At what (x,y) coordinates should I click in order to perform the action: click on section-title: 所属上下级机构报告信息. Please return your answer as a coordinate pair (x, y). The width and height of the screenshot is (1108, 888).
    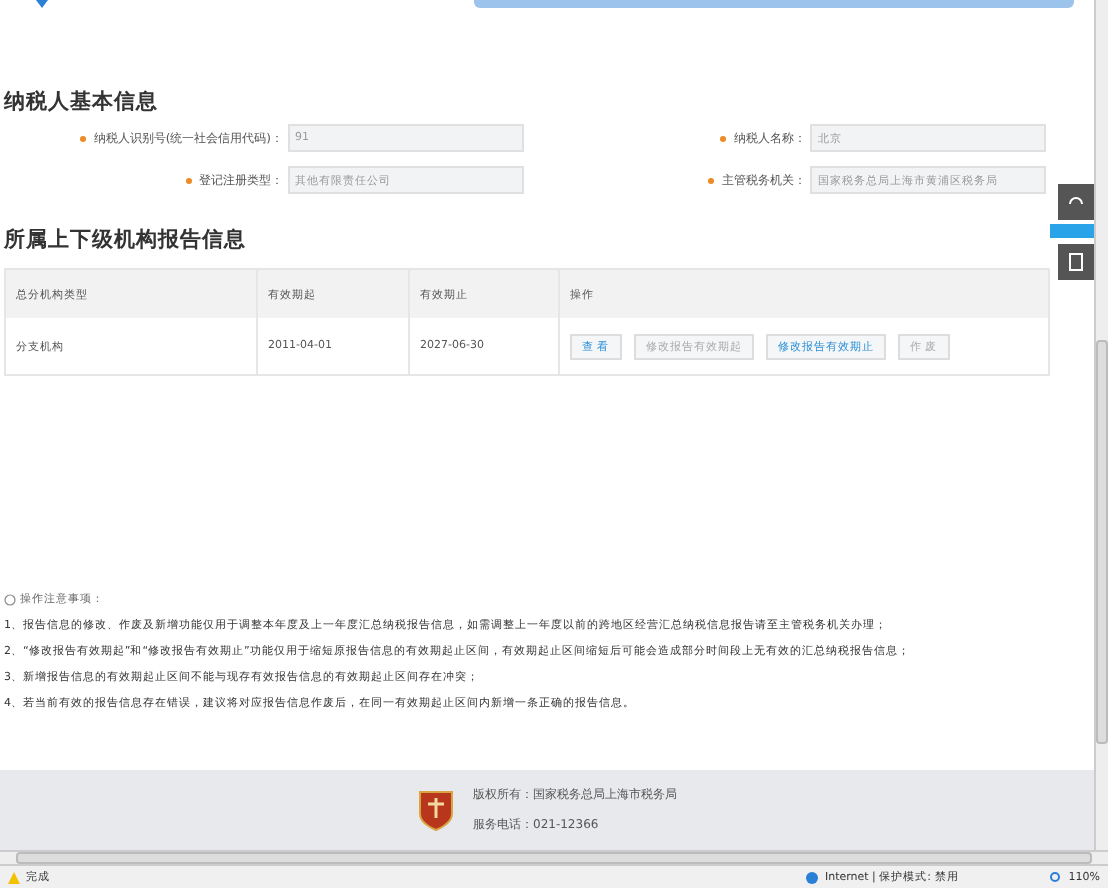
    Looking at the image, I should click on (125, 240).